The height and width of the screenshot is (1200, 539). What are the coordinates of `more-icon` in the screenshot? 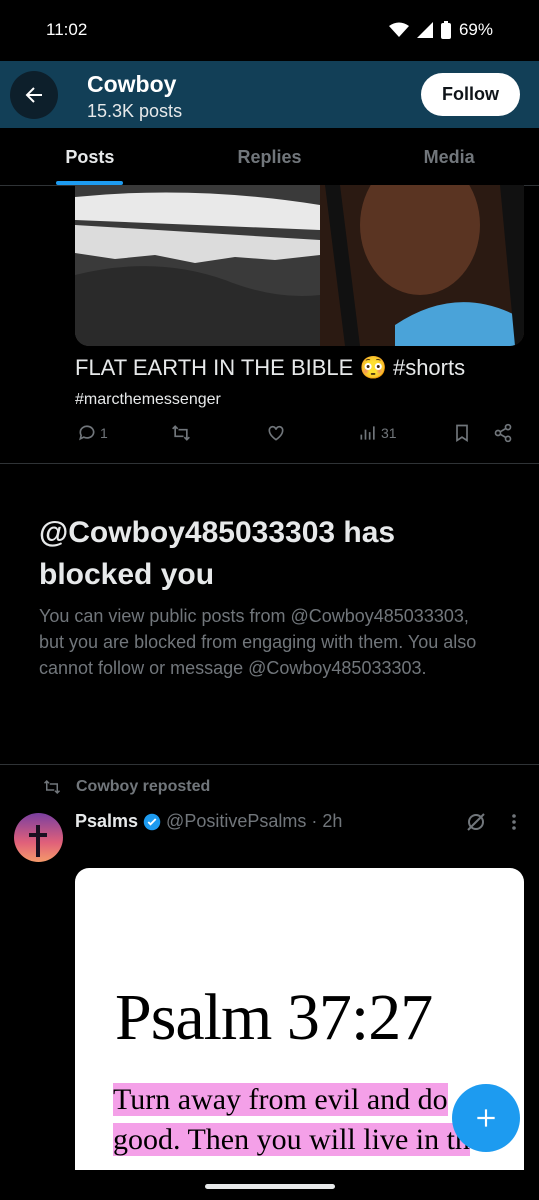 It's located at (514, 822).